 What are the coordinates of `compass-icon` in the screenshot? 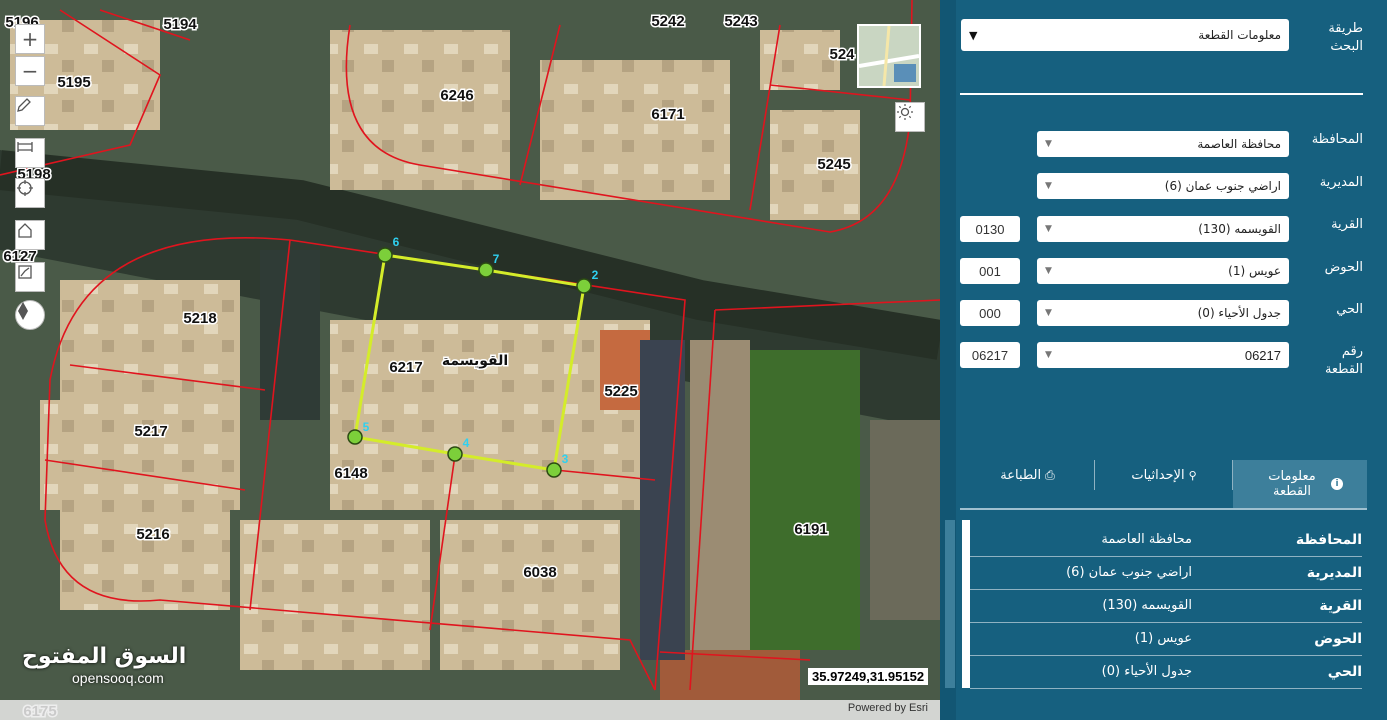 It's located at (23, 311).